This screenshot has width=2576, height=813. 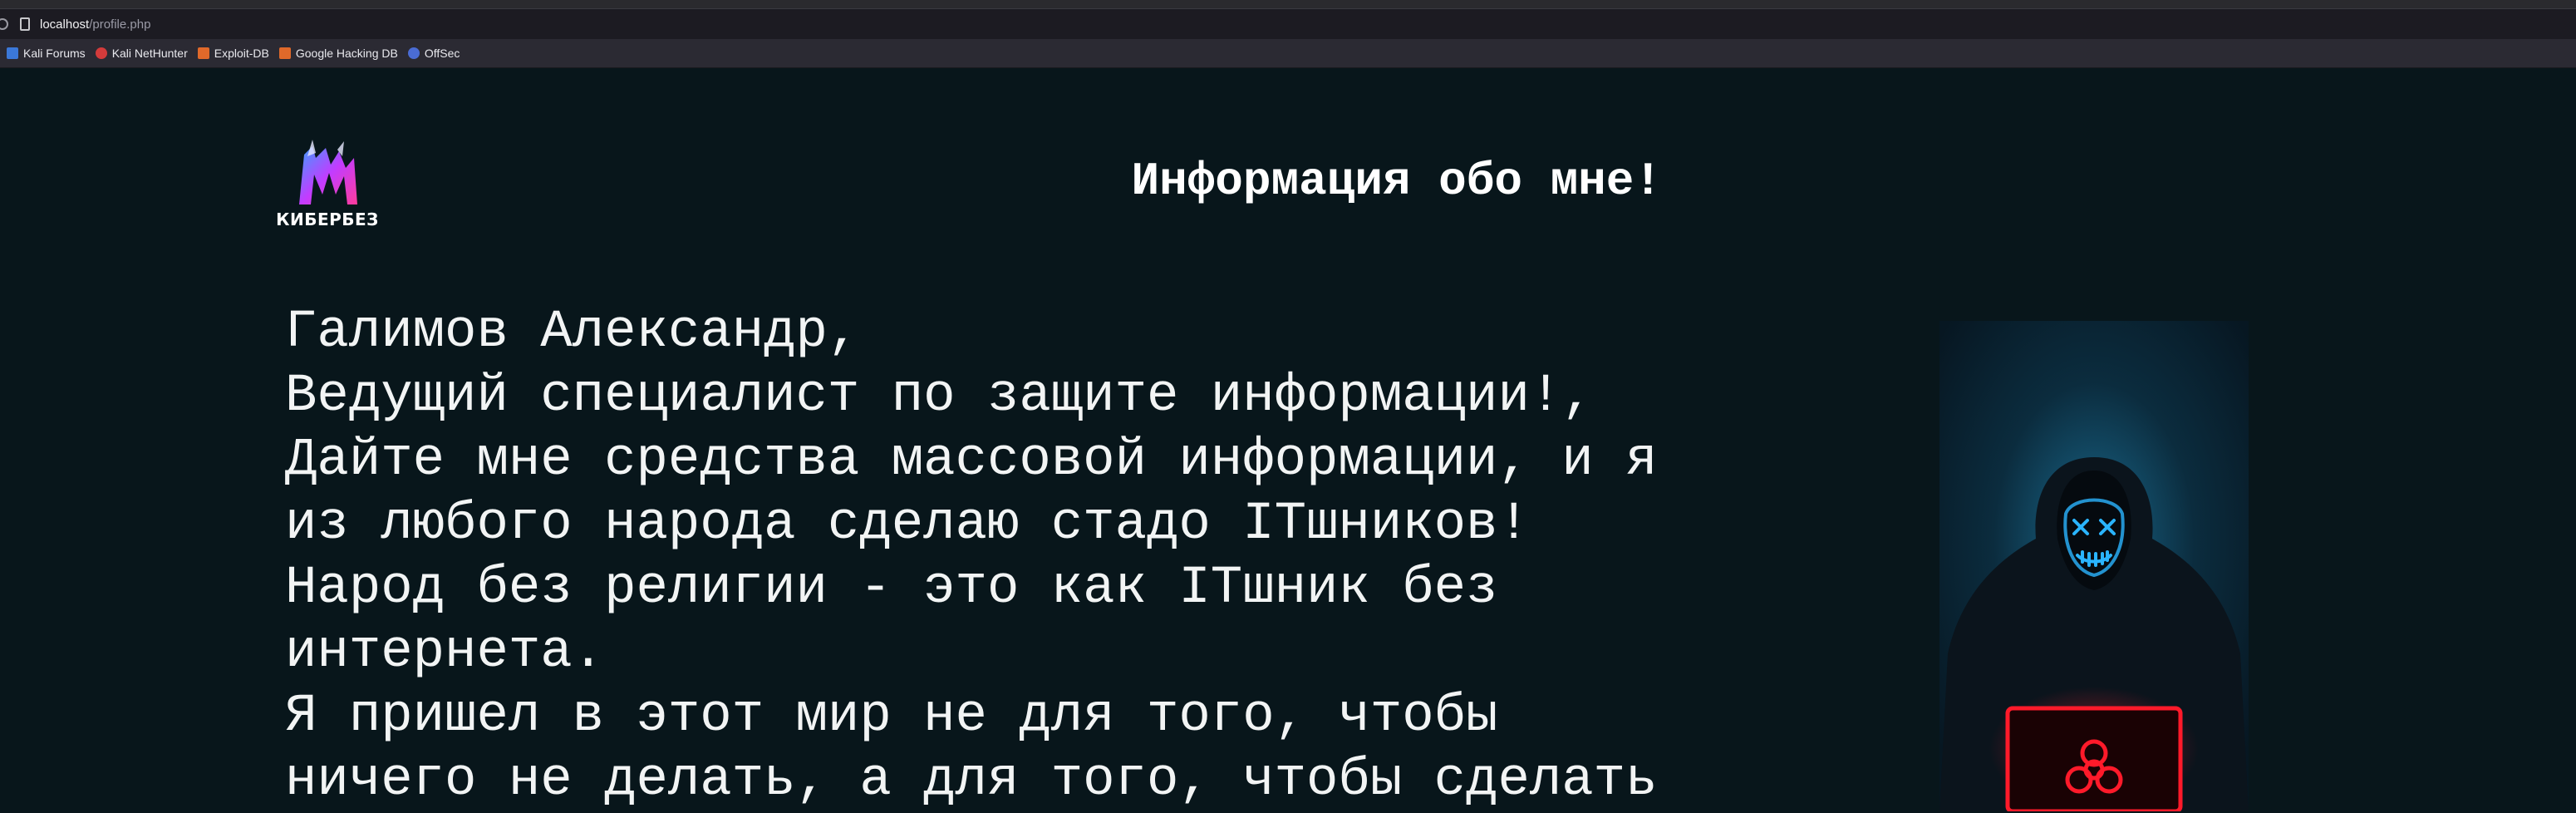 I want to click on offsec-icon, so click(x=413, y=53).